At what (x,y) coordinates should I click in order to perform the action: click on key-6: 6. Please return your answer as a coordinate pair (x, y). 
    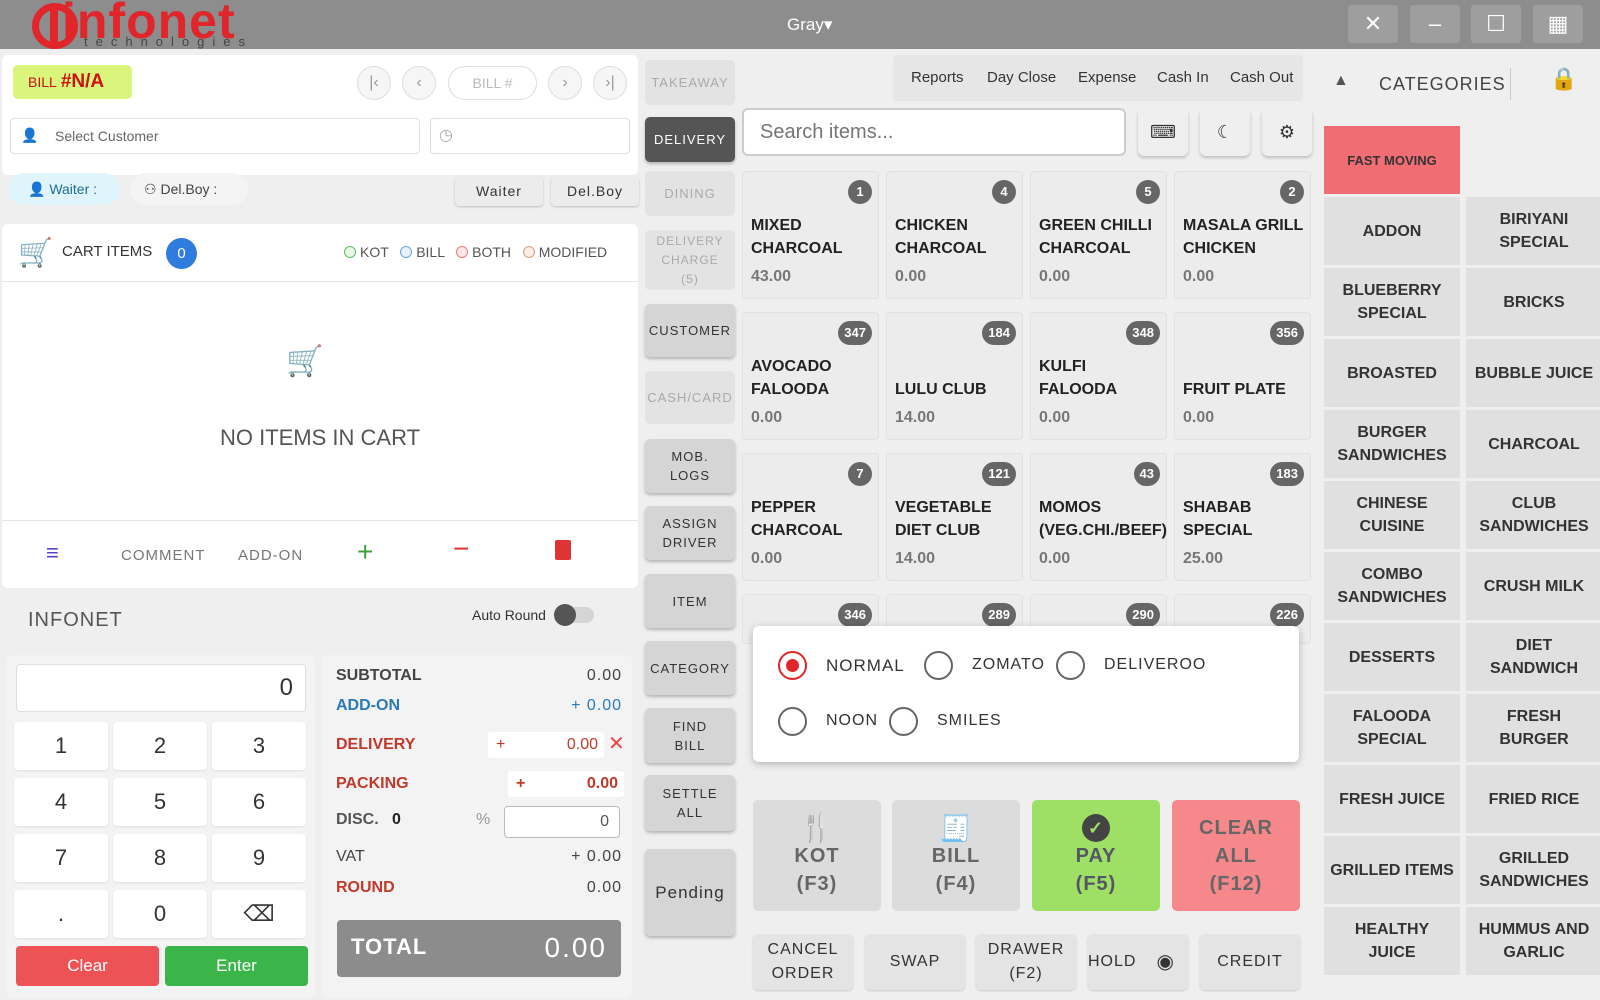
    Looking at the image, I should click on (259, 802).